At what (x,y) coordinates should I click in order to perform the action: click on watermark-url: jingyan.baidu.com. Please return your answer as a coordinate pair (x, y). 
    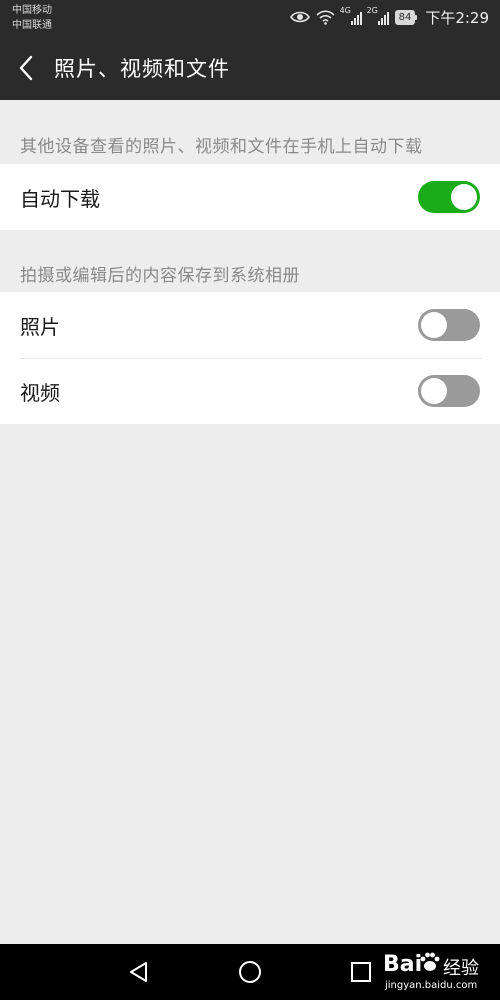
    Looking at the image, I should click on (431, 985).